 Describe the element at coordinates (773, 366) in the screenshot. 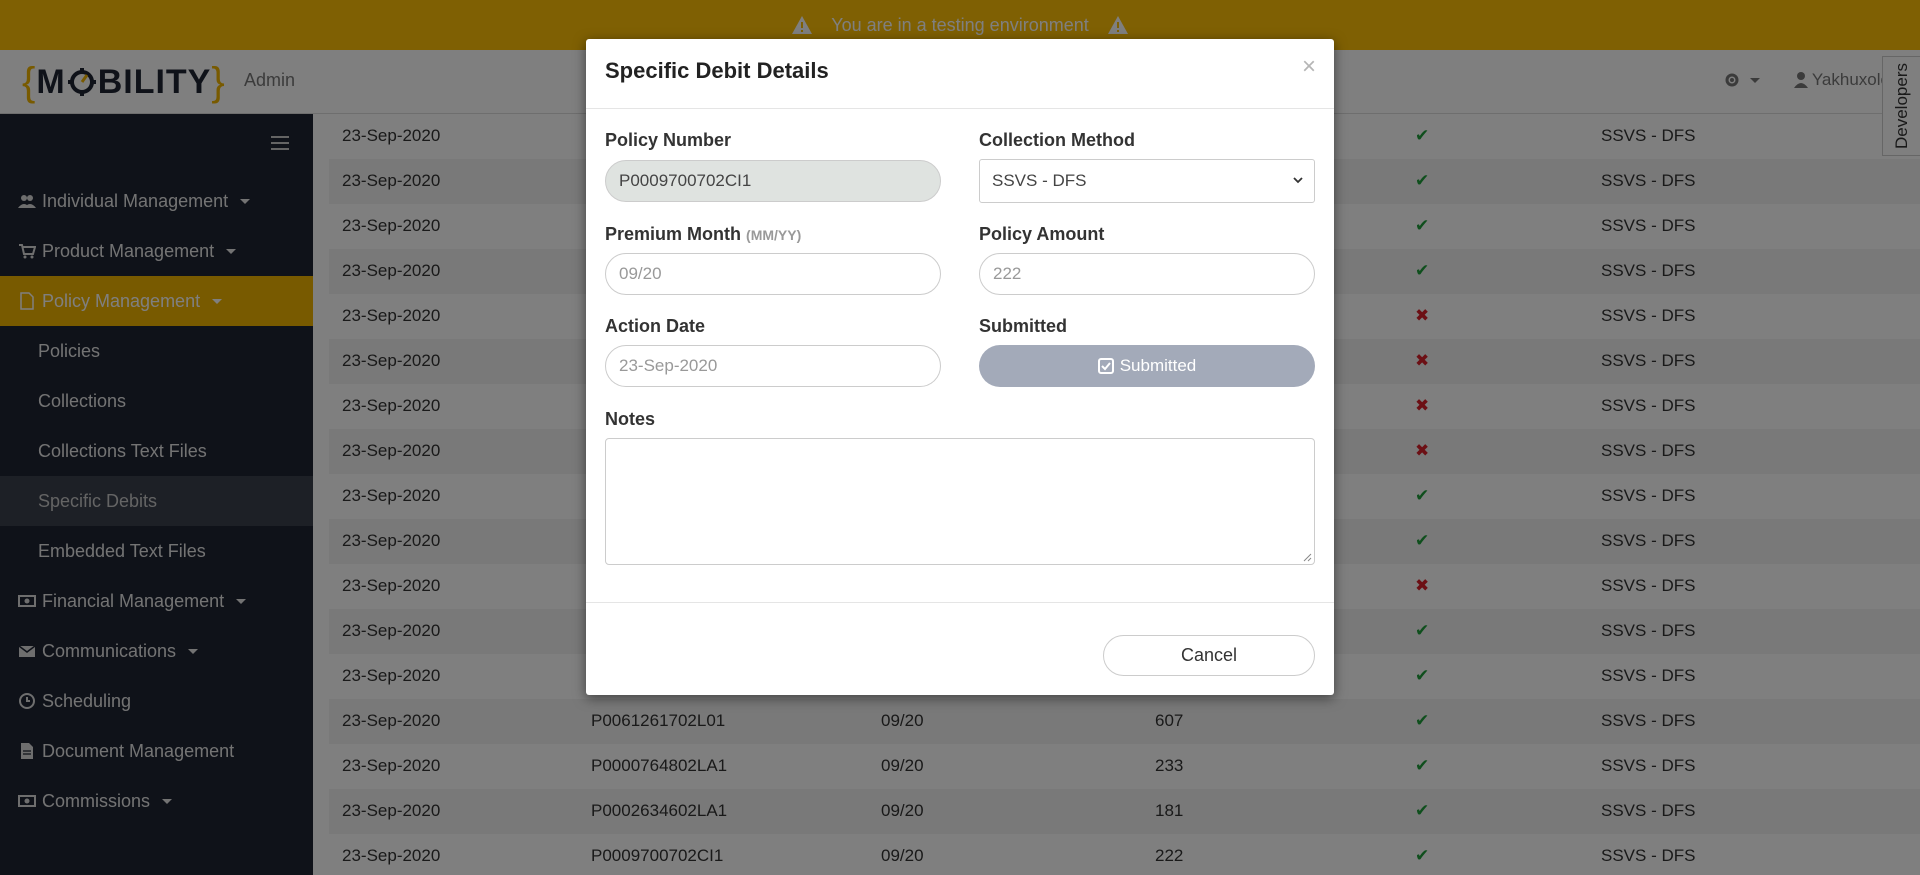

I see `action-date-input: 23-Sep-2020` at that location.